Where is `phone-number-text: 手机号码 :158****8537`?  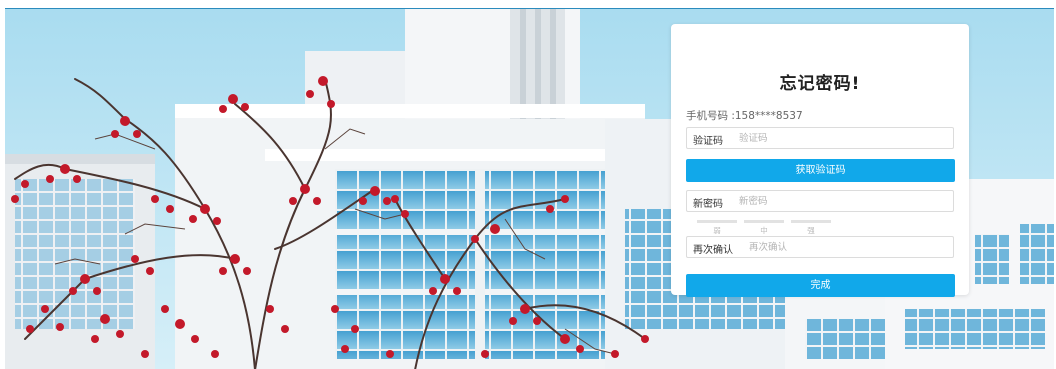 phone-number-text: 手机号码 :158****8537 is located at coordinates (744, 116).